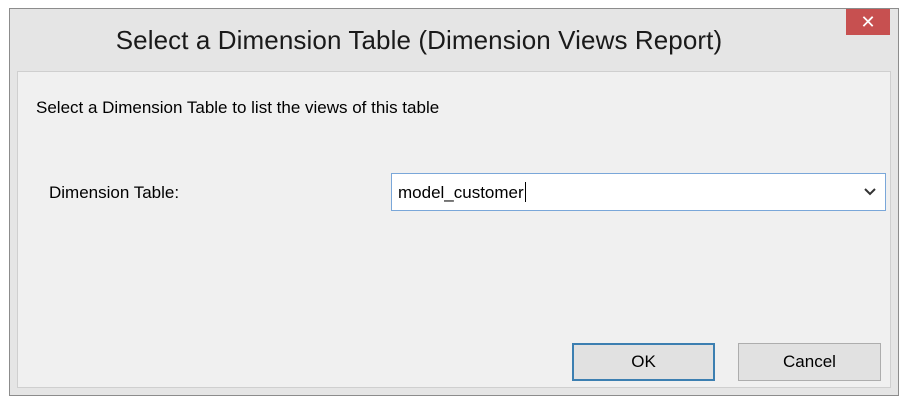 The image size is (909, 407). What do you see at coordinates (643, 362) in the screenshot?
I see `ok-button: OK` at bounding box center [643, 362].